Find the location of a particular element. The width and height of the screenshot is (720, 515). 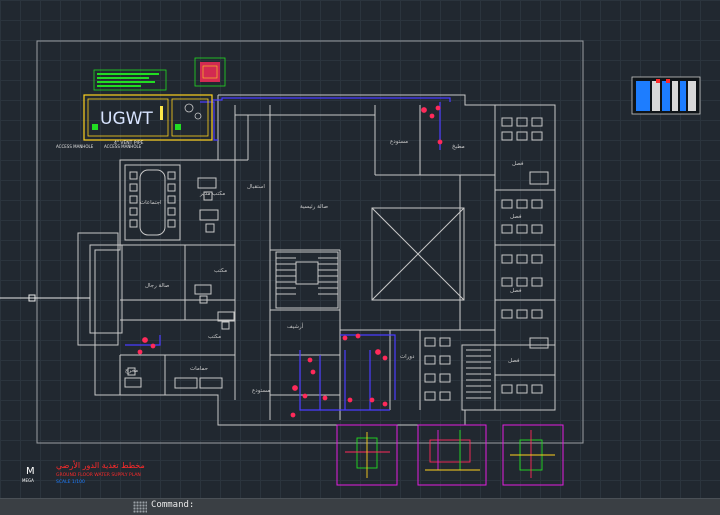

command-grip-handle is located at coordinates (140, 507).